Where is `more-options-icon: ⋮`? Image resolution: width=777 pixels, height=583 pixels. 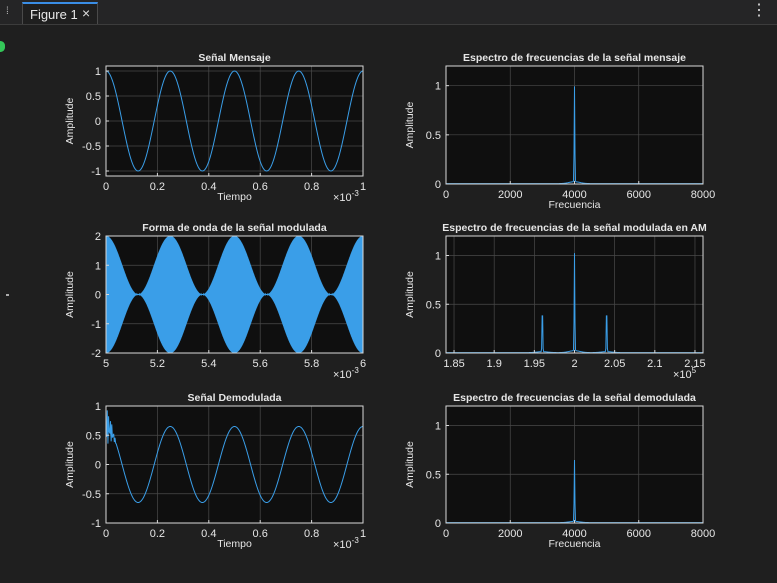 more-options-icon: ⋮ is located at coordinates (759, 11).